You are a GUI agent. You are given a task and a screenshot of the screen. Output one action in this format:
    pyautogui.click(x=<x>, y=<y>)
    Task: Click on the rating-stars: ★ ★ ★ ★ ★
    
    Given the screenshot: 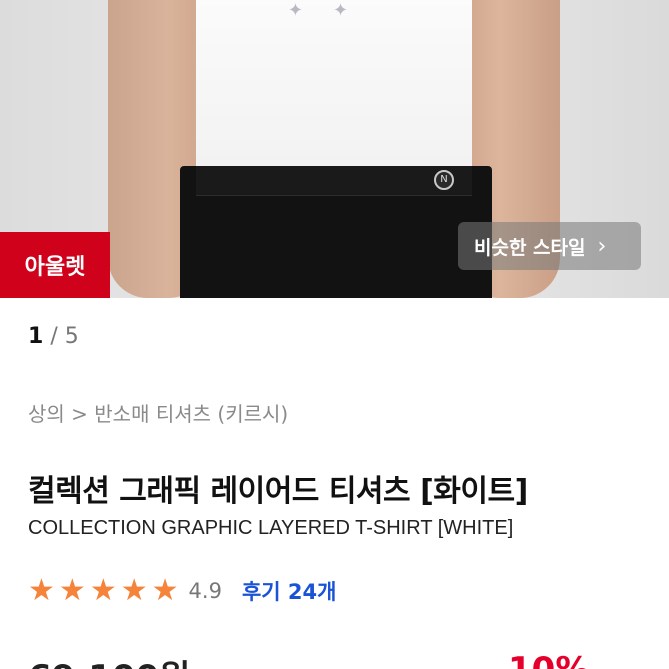 What is the action you would take?
    pyautogui.click(x=105, y=591)
    